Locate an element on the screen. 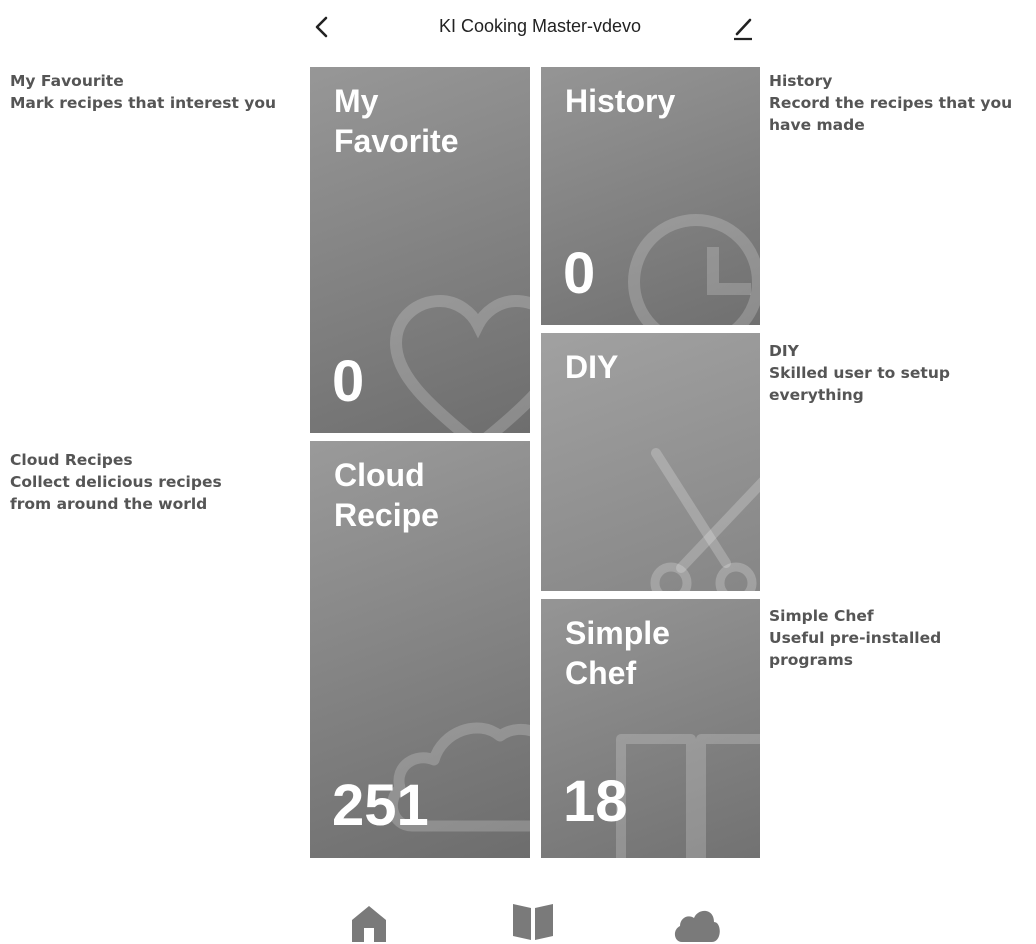 Image resolution: width=1036 pixels, height=944 pixels. scissors-icon is located at coordinates (705, 519).